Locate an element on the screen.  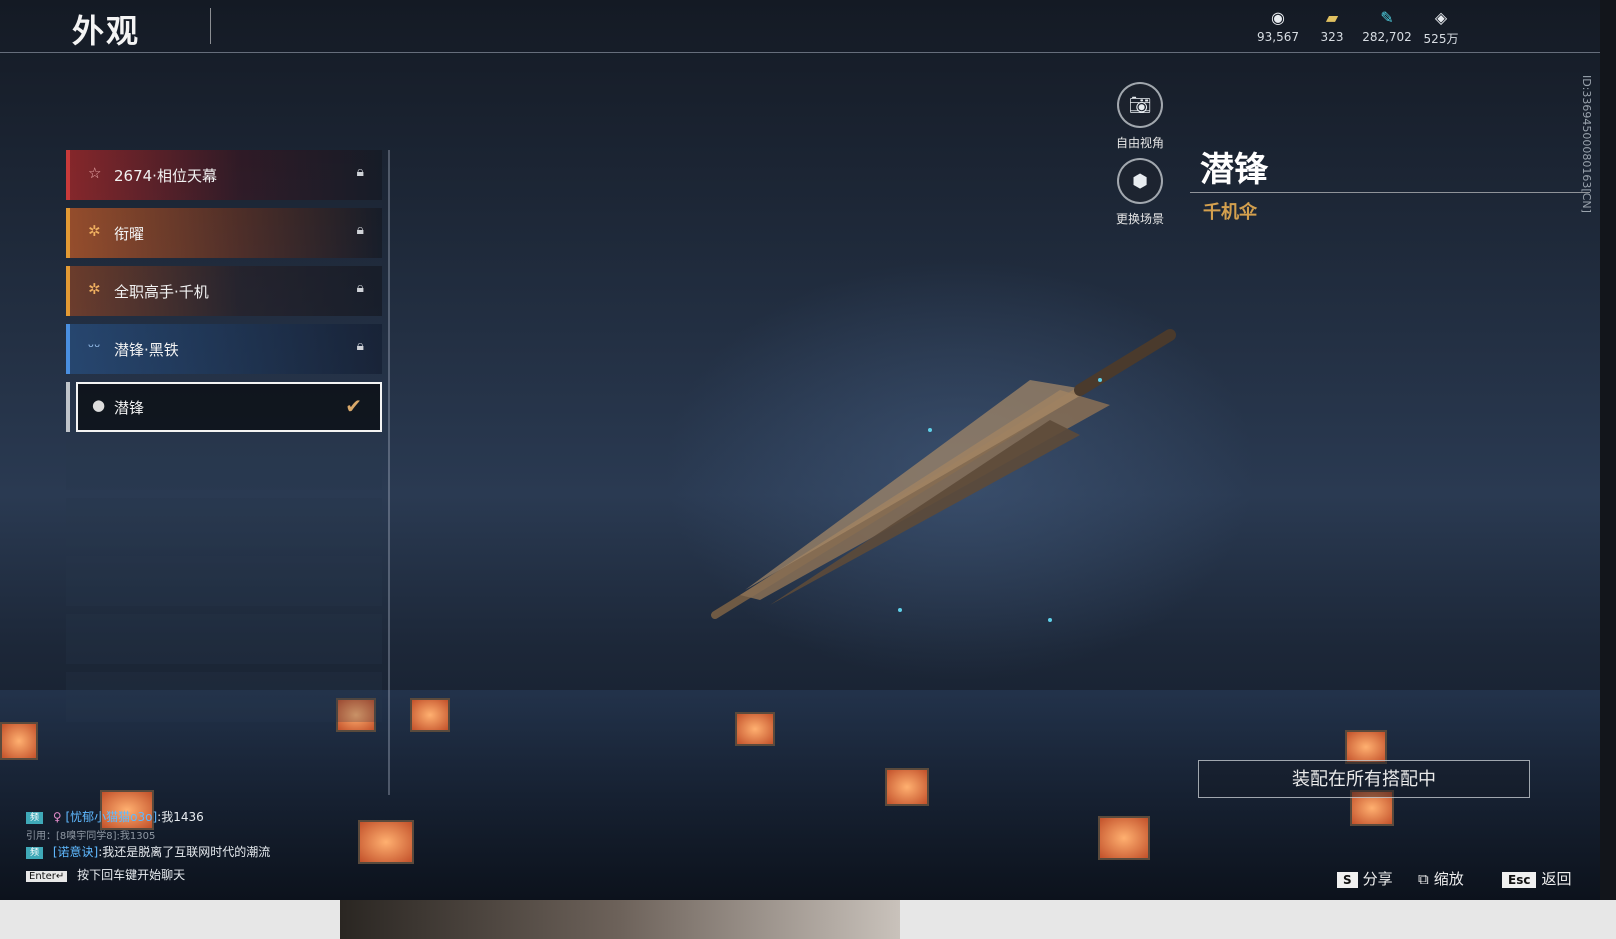
share-hint: S 分享 is located at coordinates (1365, 878).